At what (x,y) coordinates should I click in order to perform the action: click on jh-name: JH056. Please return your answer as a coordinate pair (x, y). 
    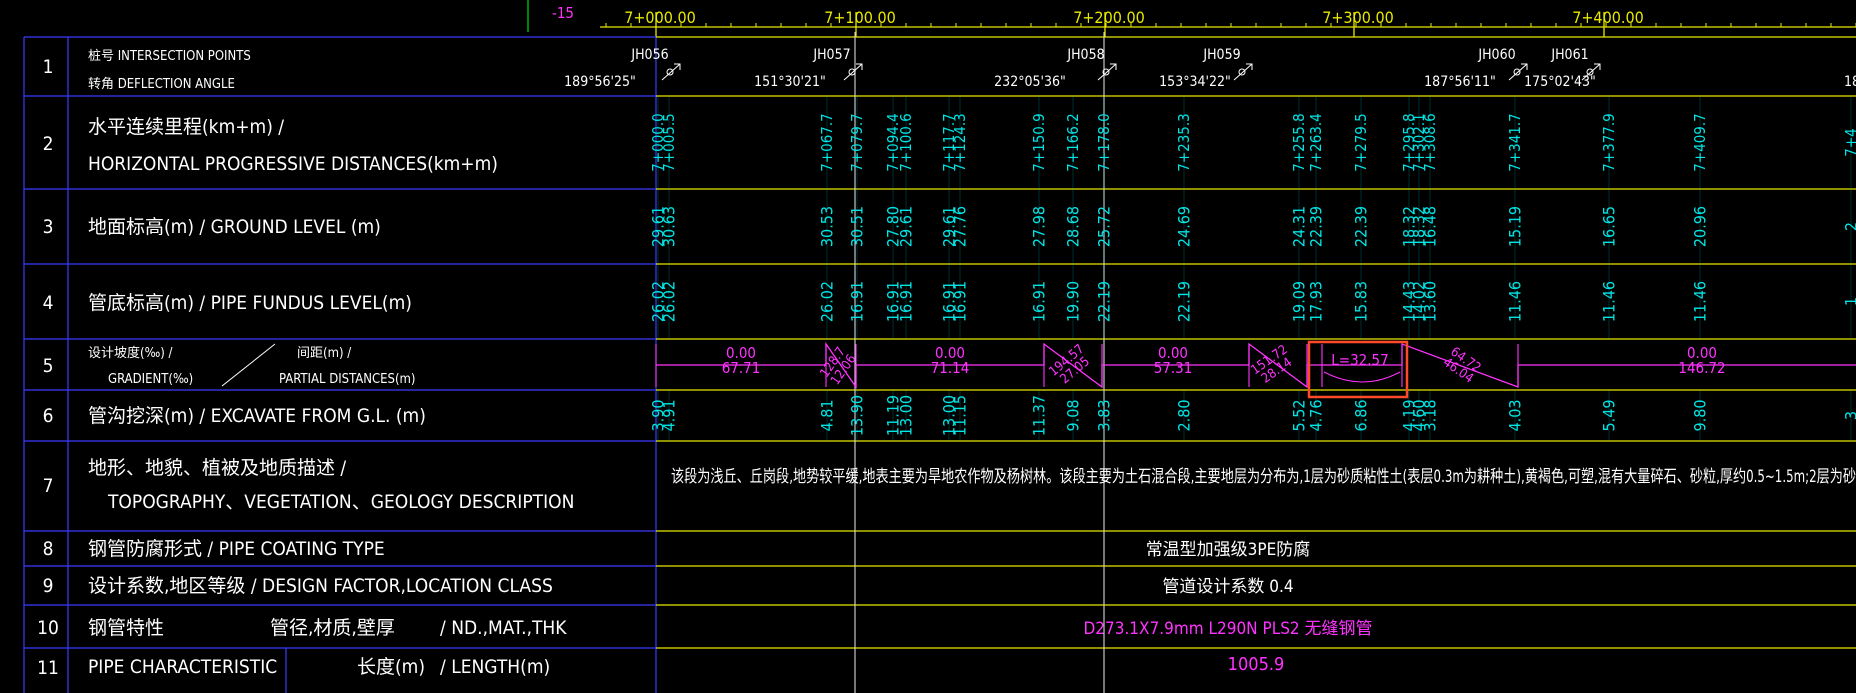
    Looking at the image, I should click on (649, 55).